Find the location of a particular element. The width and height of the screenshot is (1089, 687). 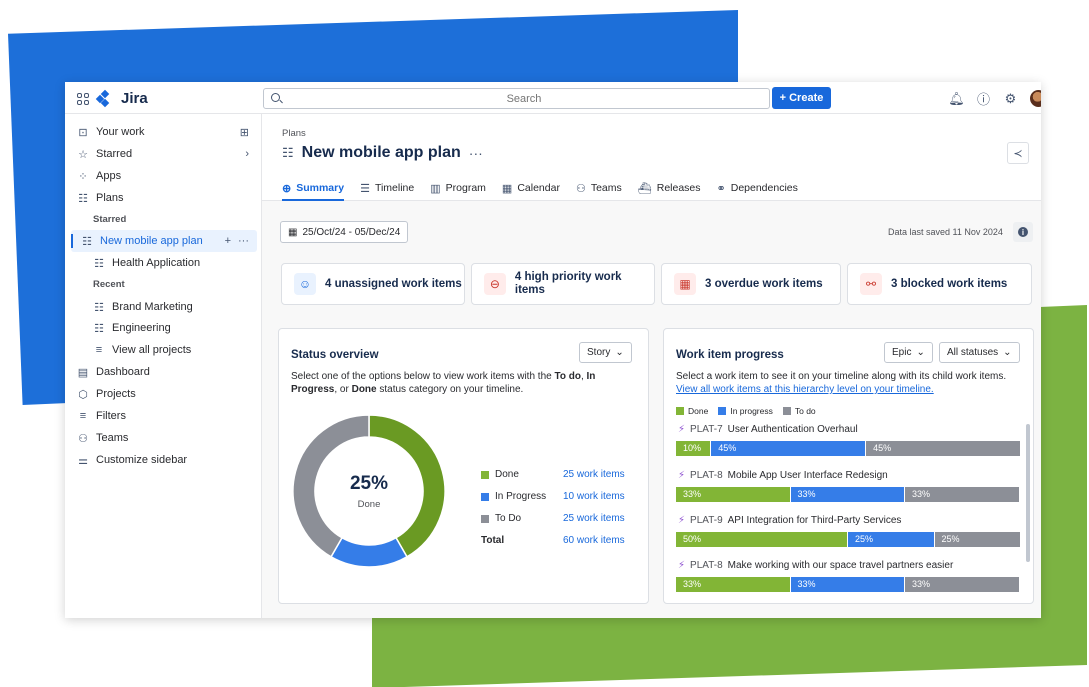

legend-row-done: Done 25 work items is located at coordinates (553, 474).